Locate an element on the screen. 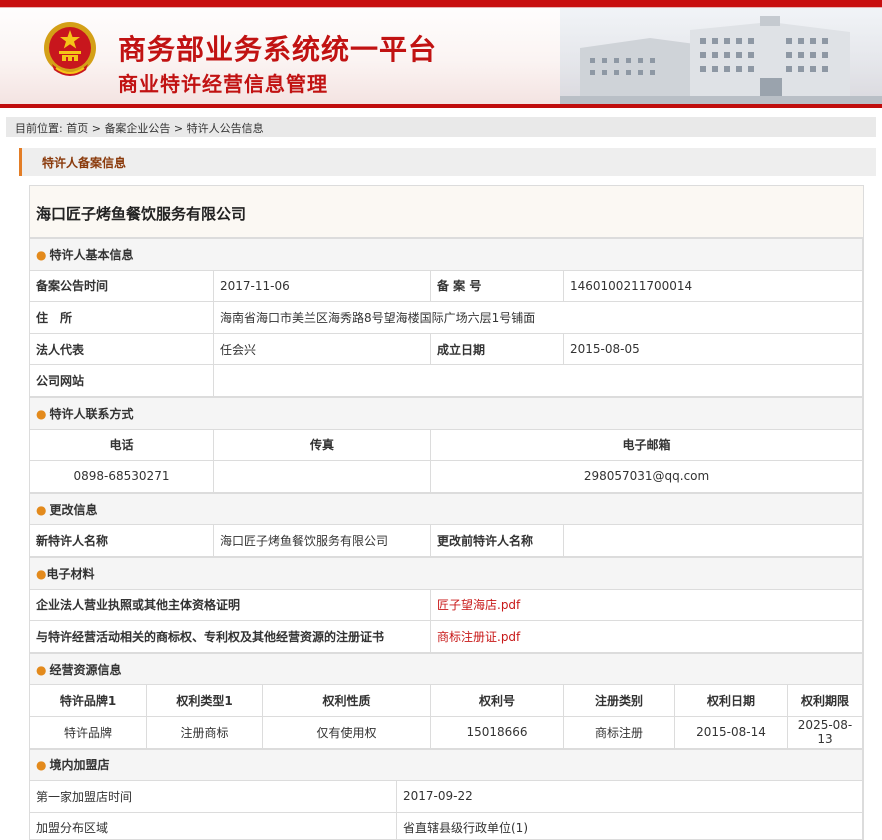 The image size is (882, 840). table-cell: 2015-08-14 is located at coordinates (731, 732).